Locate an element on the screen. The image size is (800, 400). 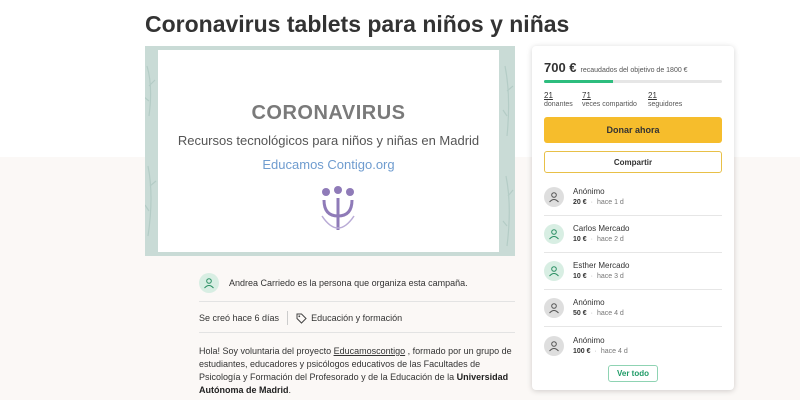
amount-row: 700 € recaudados del objetivo de 1800 € is located at coordinates (633, 67).